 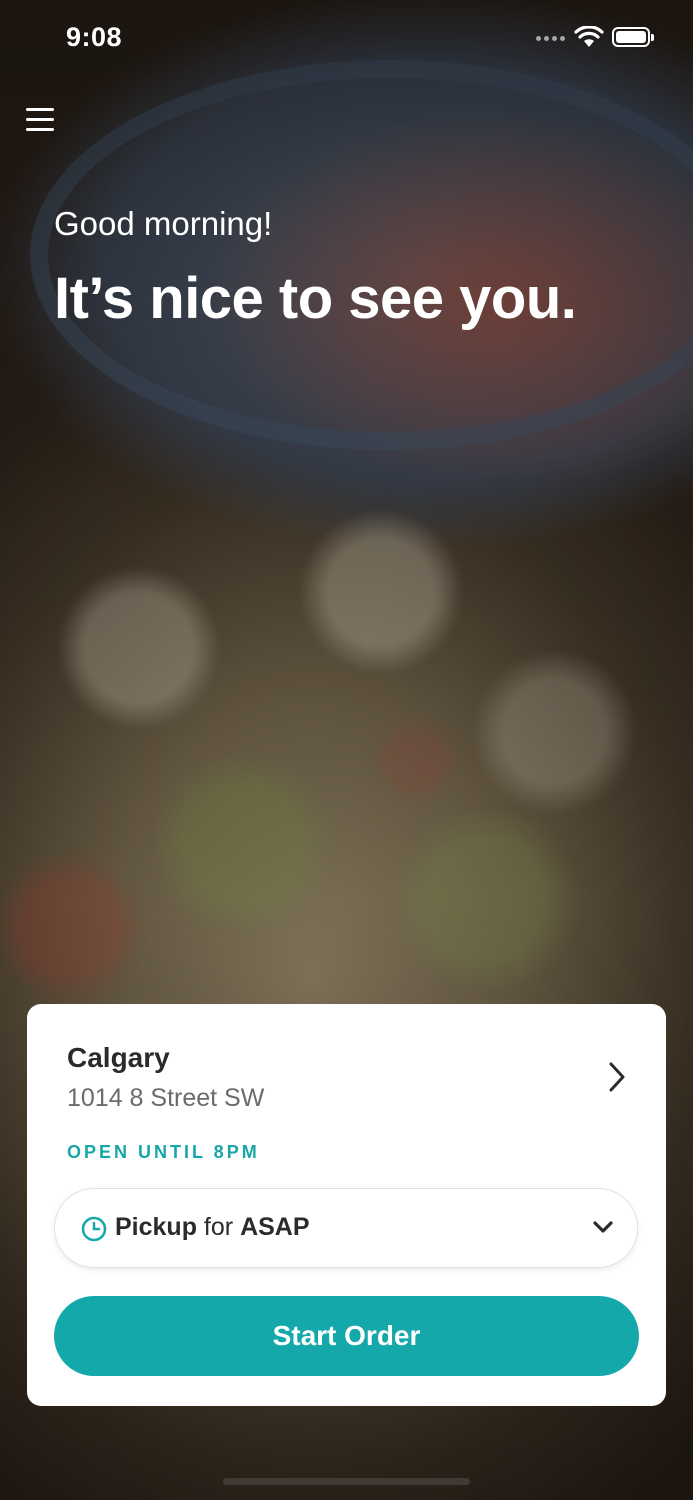 I want to click on pickup-label: Pickup for ASAP, so click(x=212, y=1227).